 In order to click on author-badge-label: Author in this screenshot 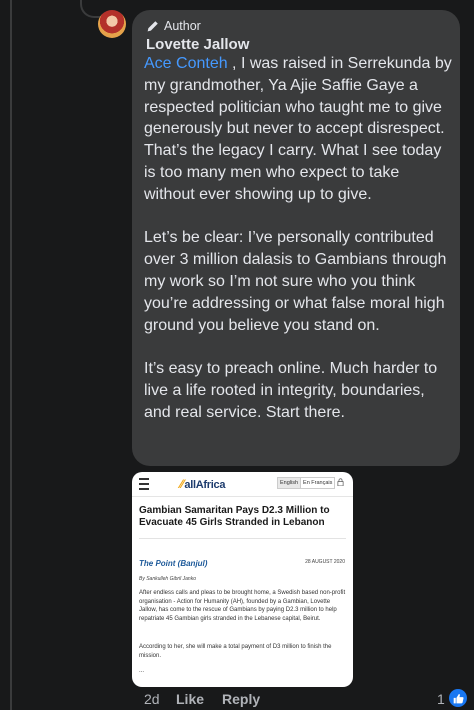, I will do `click(182, 26)`.